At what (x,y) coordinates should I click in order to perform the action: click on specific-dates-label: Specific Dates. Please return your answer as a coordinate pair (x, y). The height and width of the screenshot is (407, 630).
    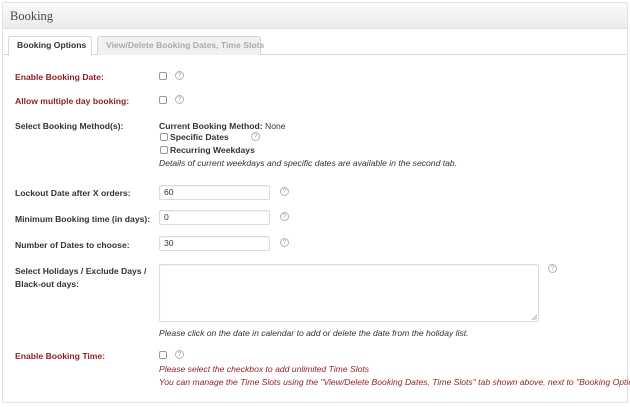
    Looking at the image, I should click on (199, 137).